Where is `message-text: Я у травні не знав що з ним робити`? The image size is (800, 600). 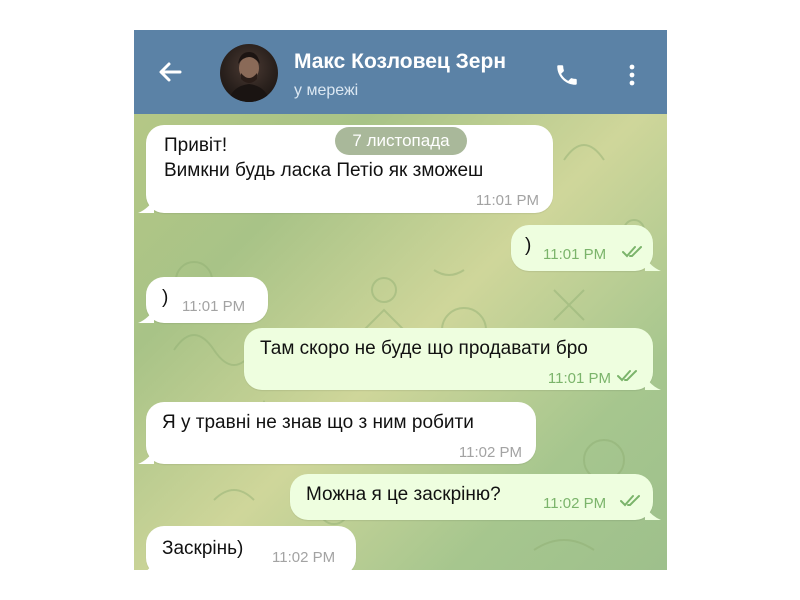
message-text: Я у травні не знав що з ним робити is located at coordinates (318, 422).